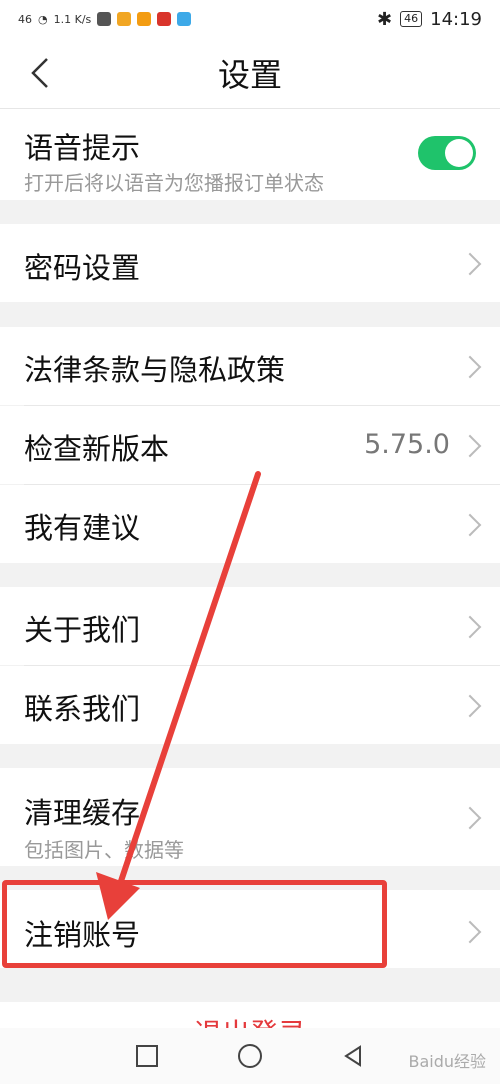 The width and height of the screenshot is (500, 1084). I want to click on home-button, so click(250, 1056).